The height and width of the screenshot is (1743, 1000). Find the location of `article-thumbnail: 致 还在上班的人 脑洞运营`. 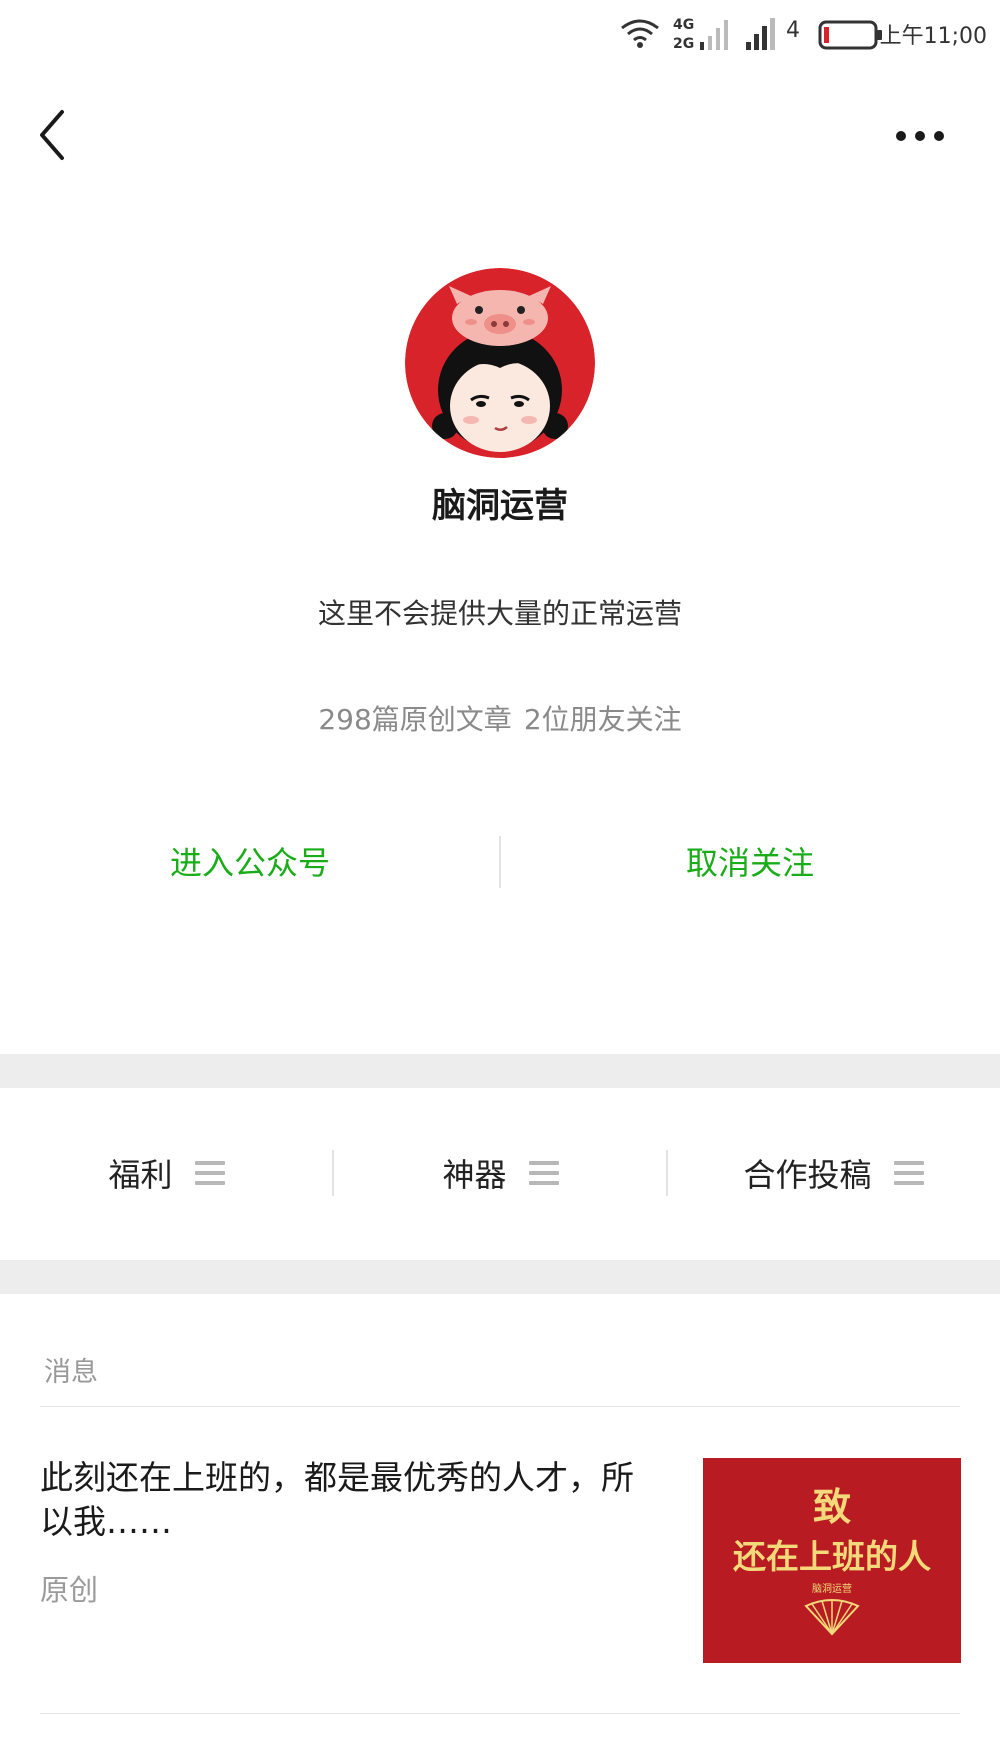

article-thumbnail: 致 还在上班的人 脑洞运营 is located at coordinates (832, 1560).